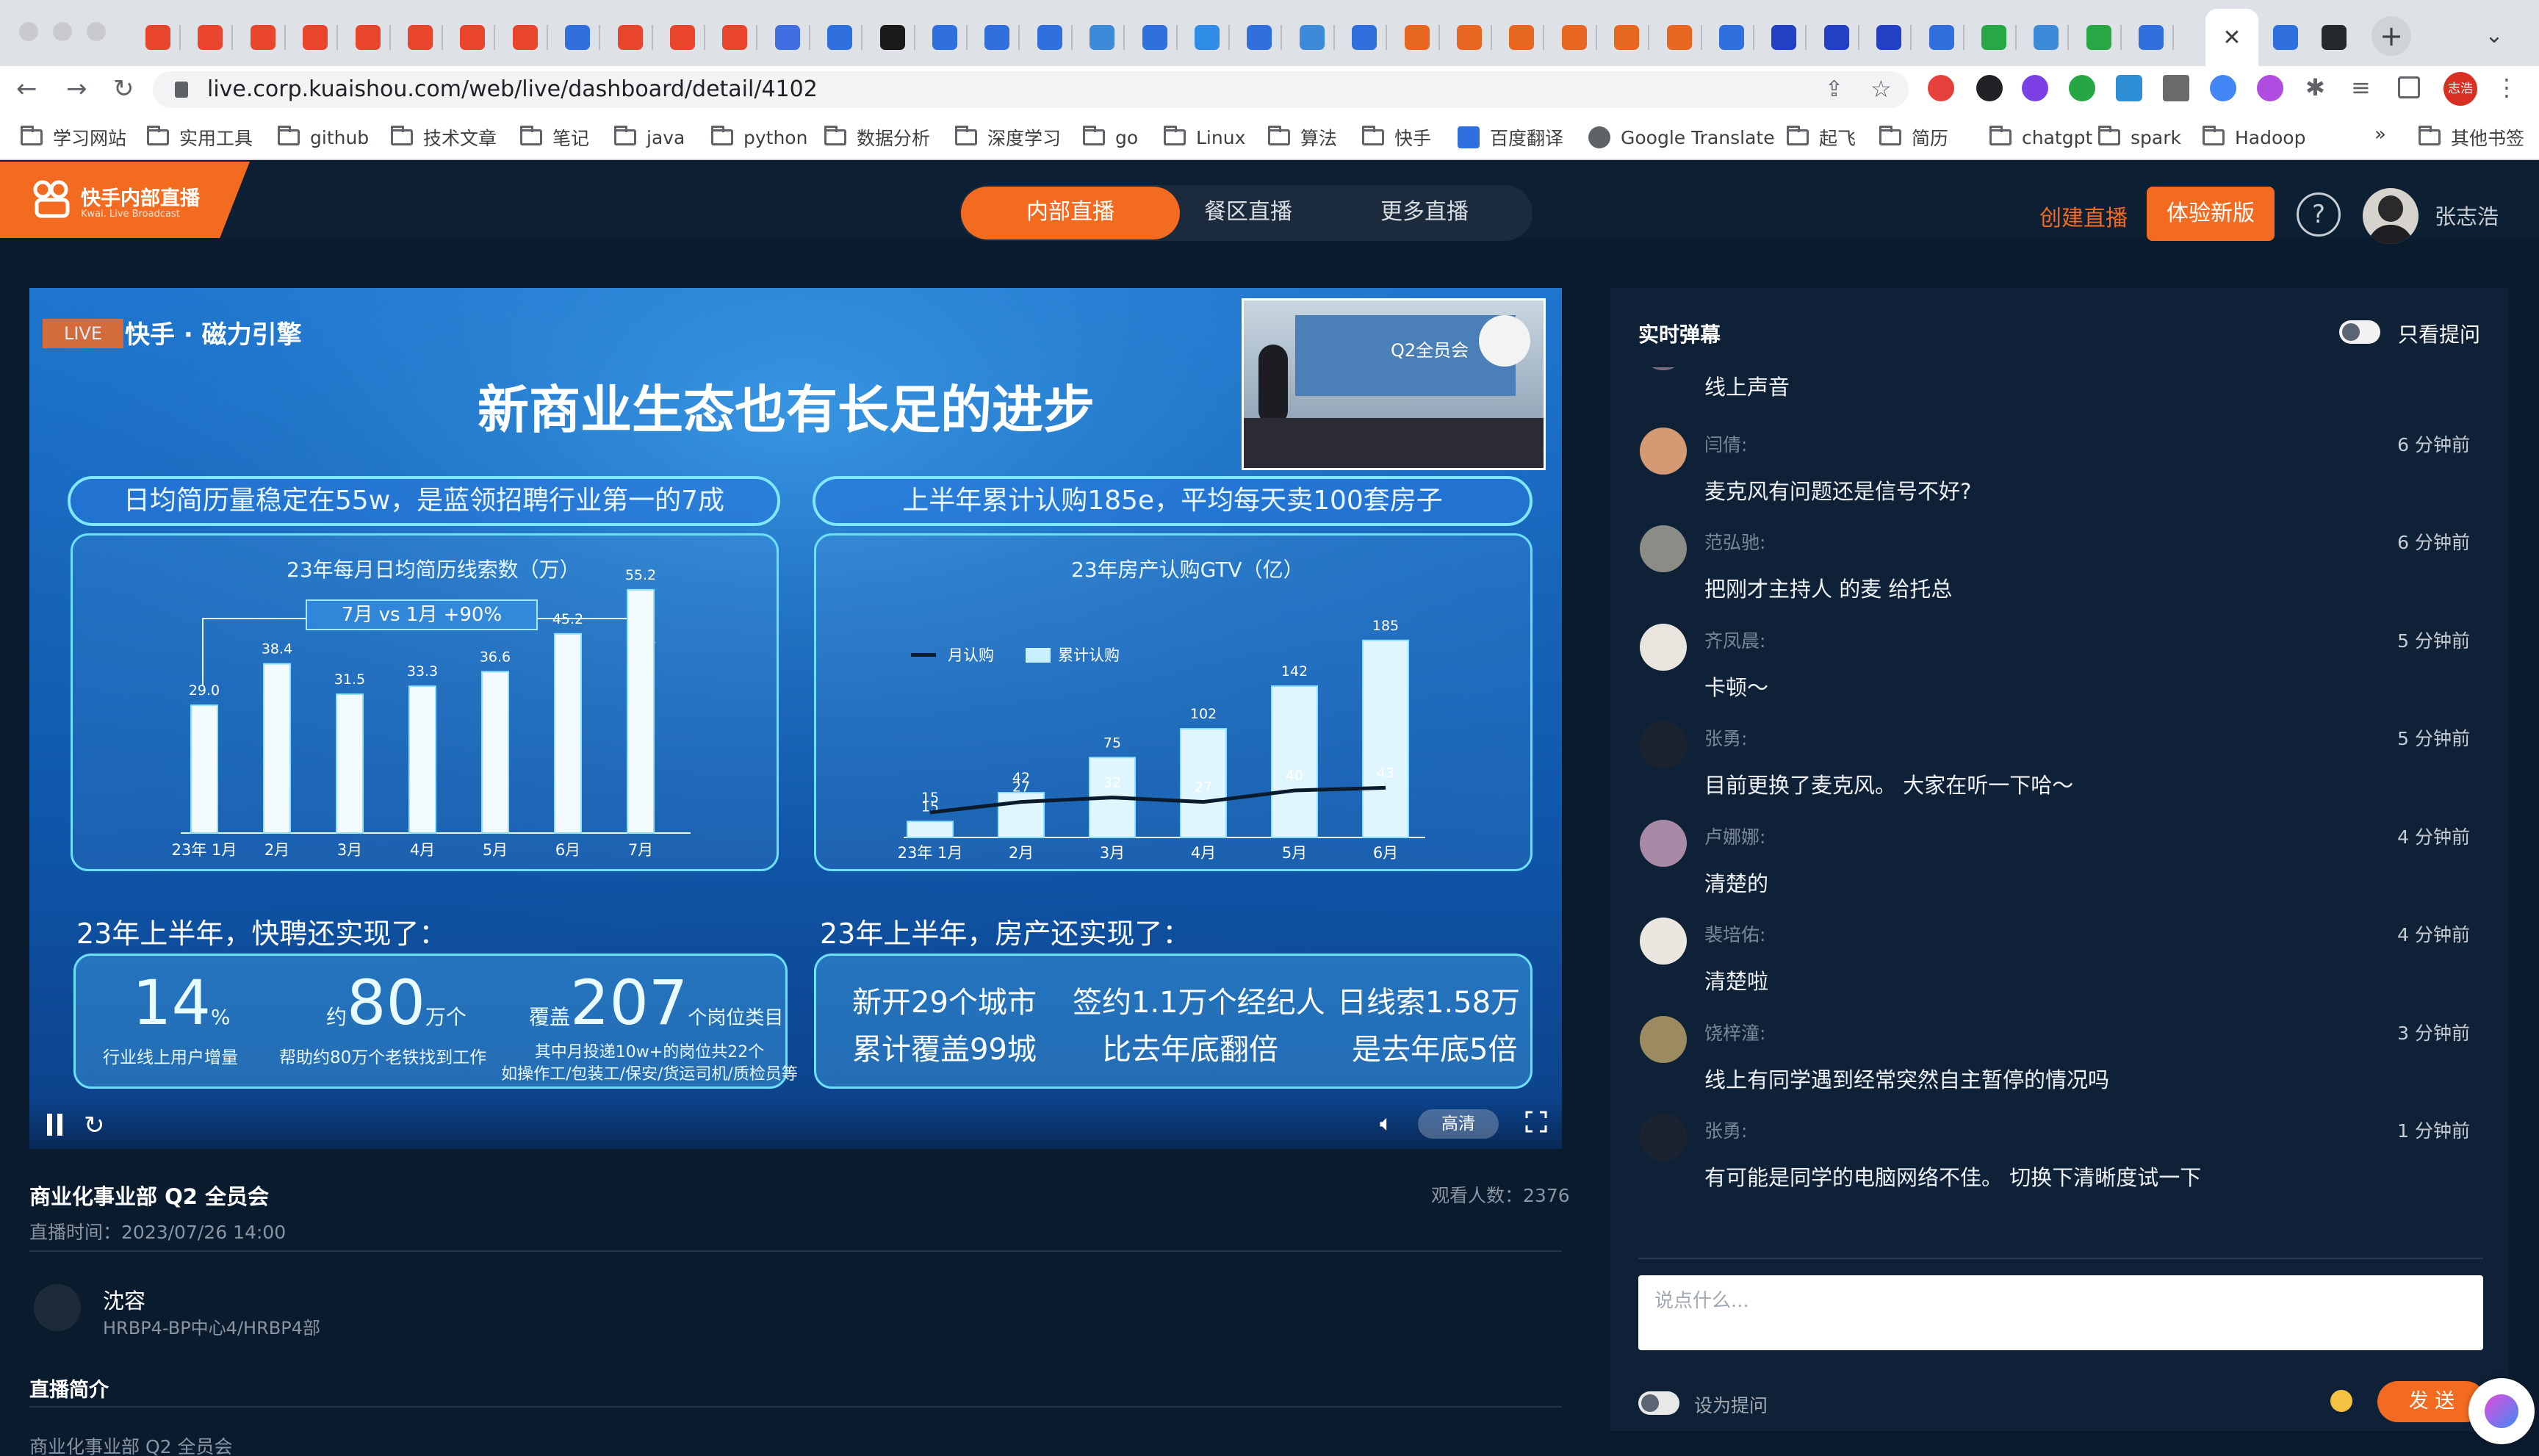 The image size is (2539, 1456). I want to click on back-arrow-icon: ←, so click(26, 89).